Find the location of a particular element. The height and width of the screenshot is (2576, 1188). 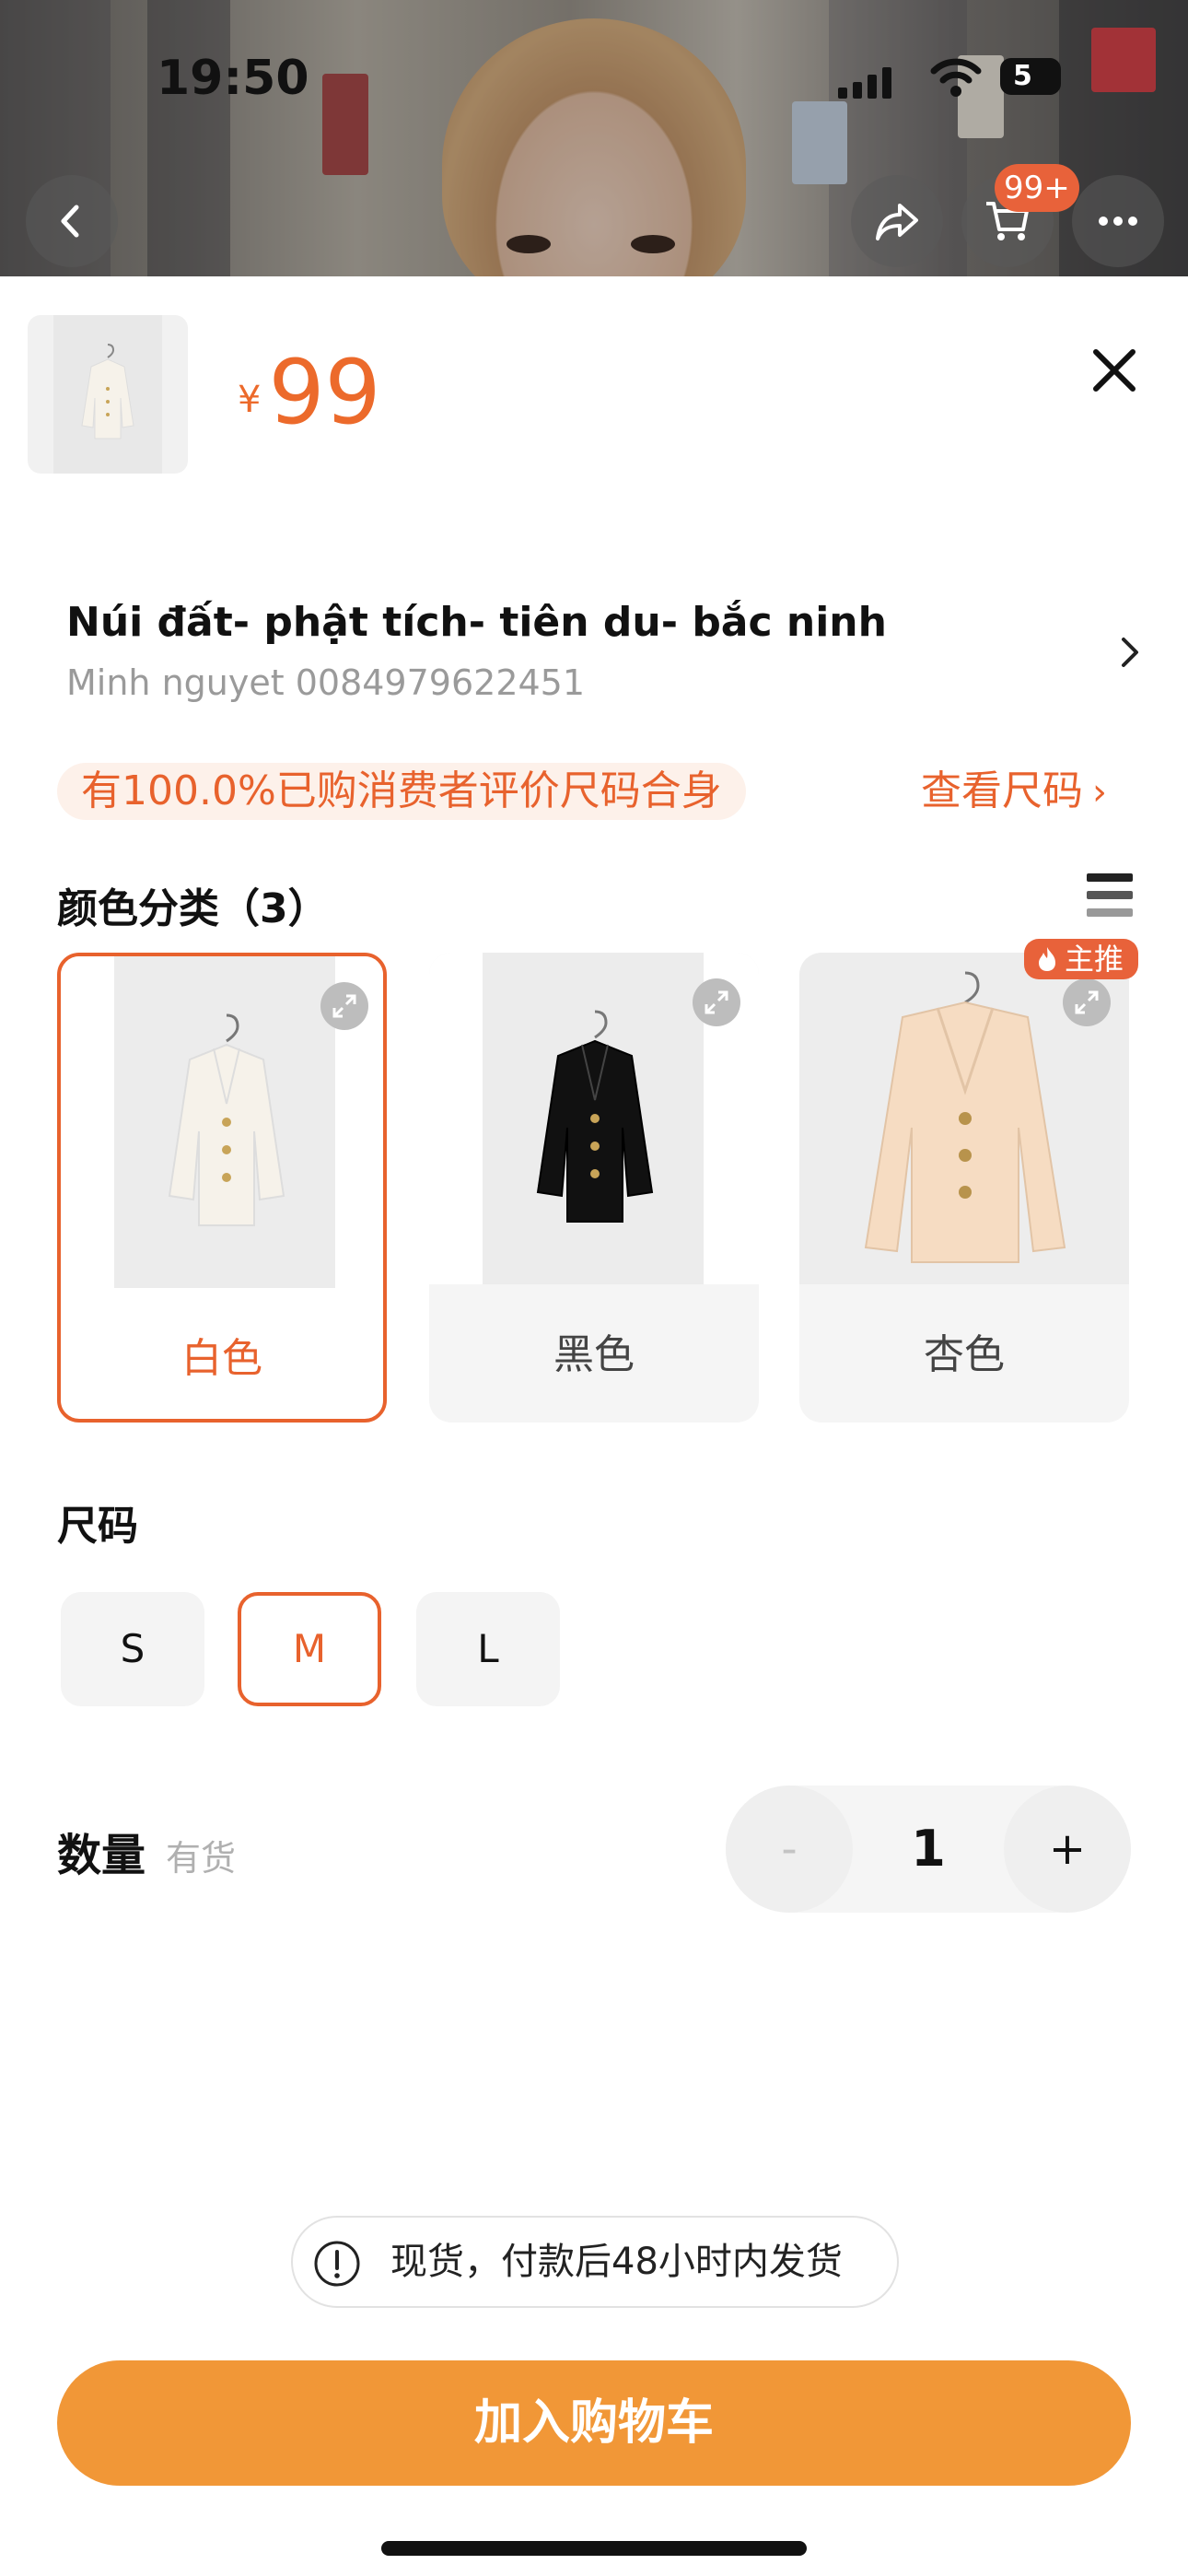

back-button is located at coordinates (72, 221).